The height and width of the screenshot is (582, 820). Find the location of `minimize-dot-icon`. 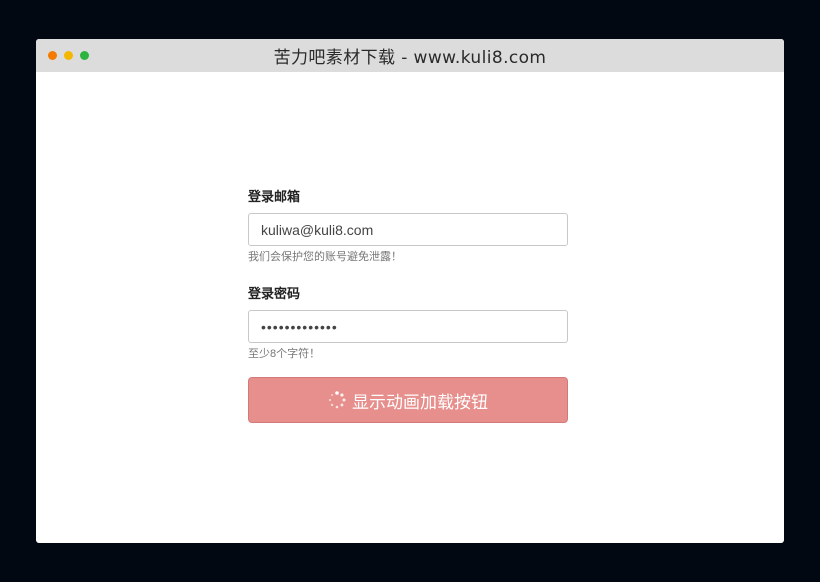

minimize-dot-icon is located at coordinates (68, 55).